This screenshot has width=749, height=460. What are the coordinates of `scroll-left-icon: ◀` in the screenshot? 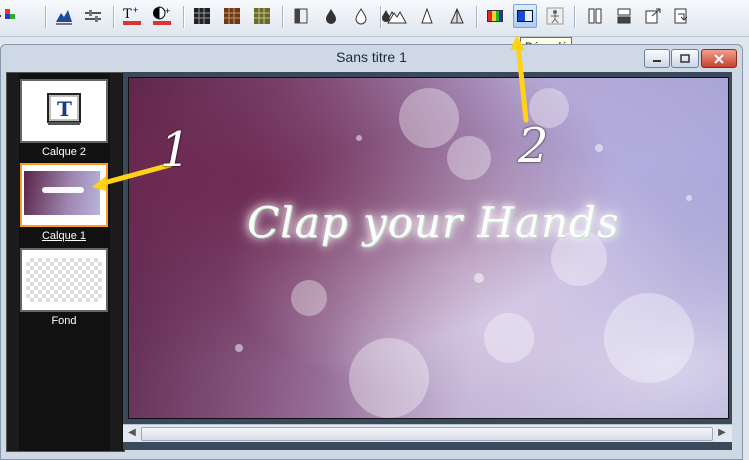 It's located at (132, 433).